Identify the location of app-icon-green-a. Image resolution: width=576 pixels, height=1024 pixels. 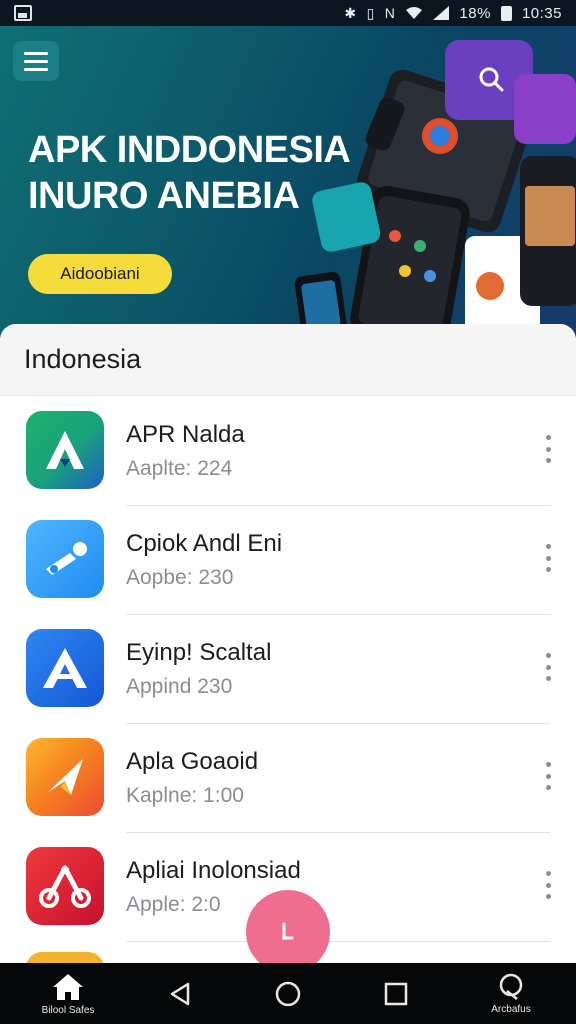
(65, 450).